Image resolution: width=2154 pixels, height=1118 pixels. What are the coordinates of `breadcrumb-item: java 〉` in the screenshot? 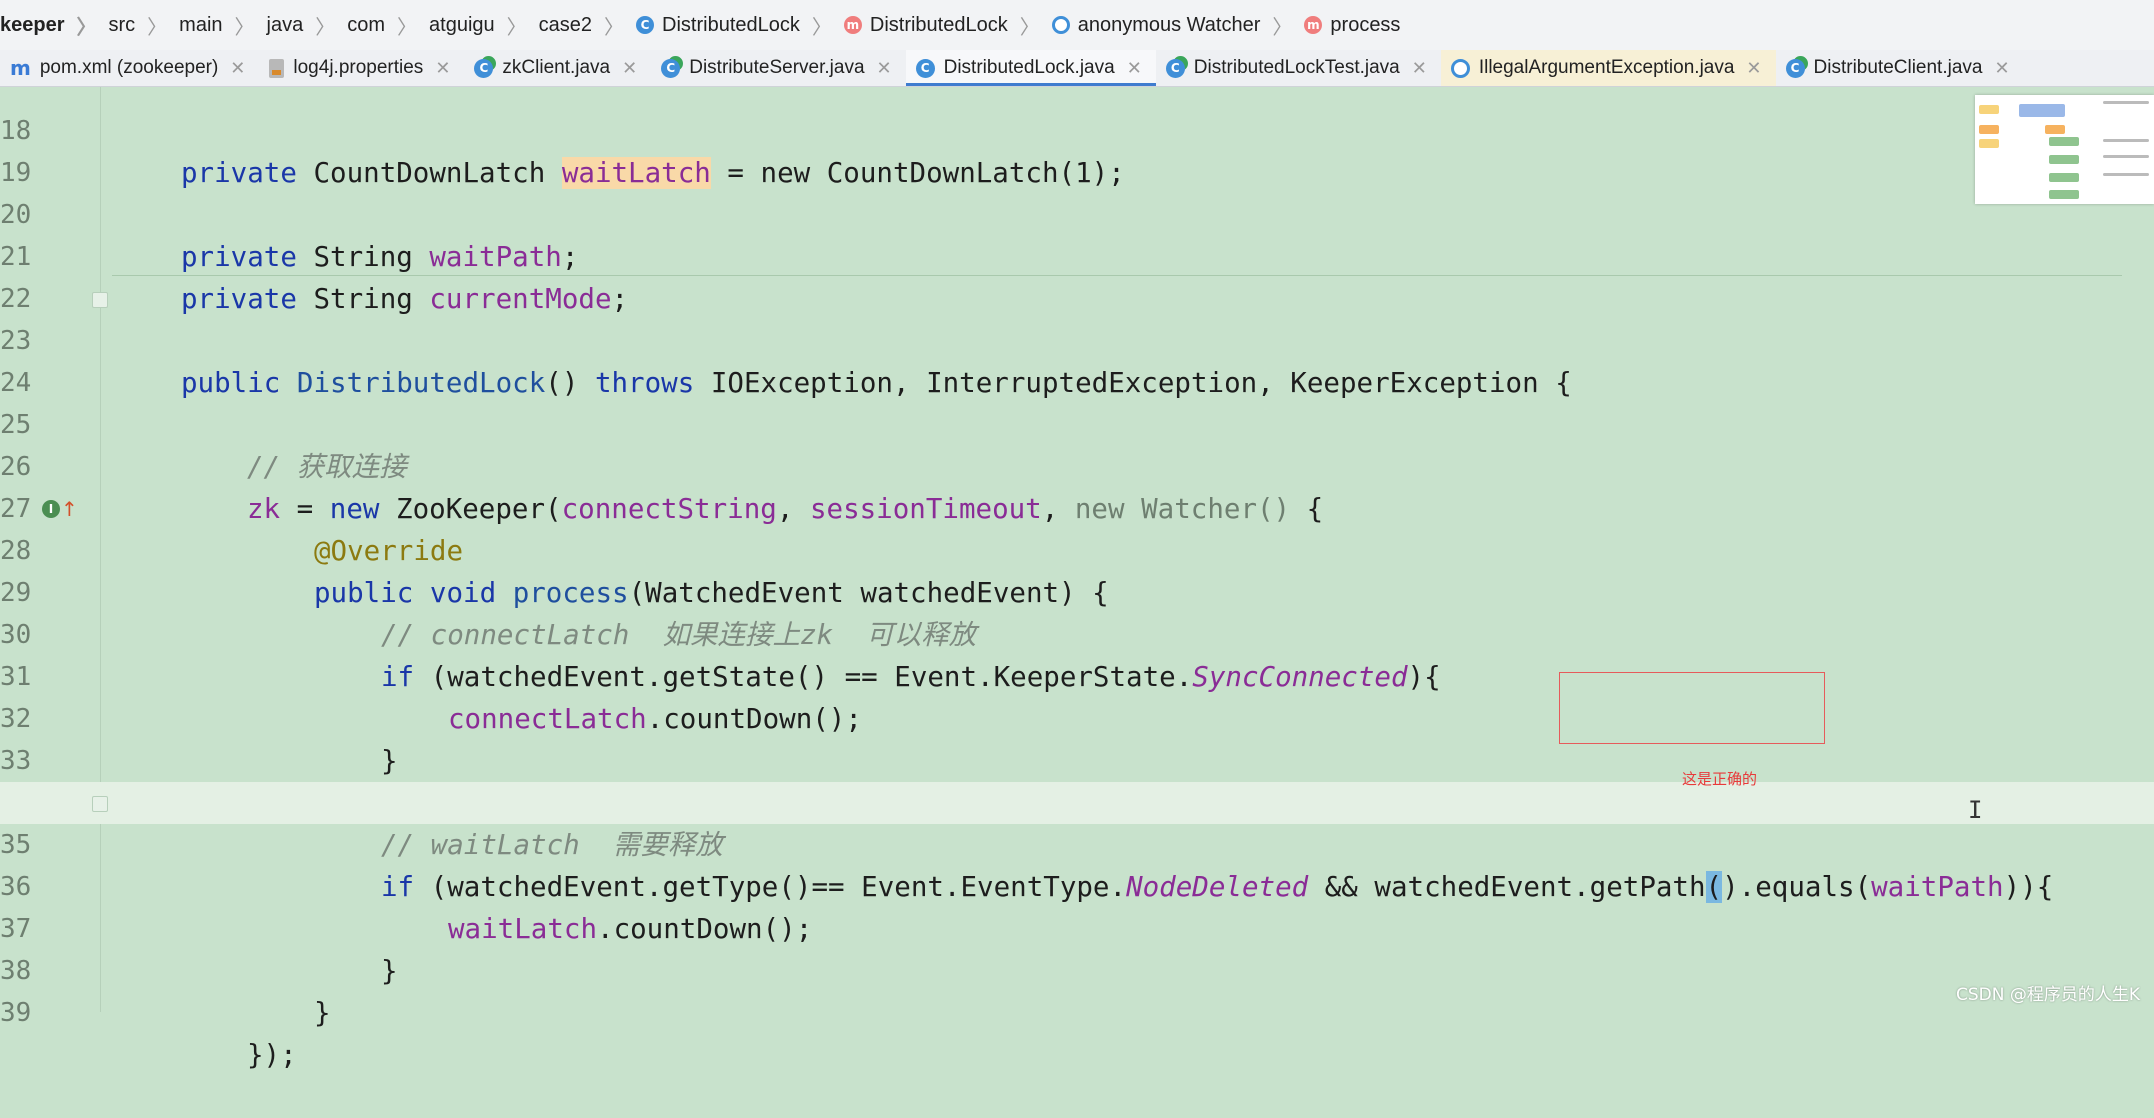 It's located at (307, 25).